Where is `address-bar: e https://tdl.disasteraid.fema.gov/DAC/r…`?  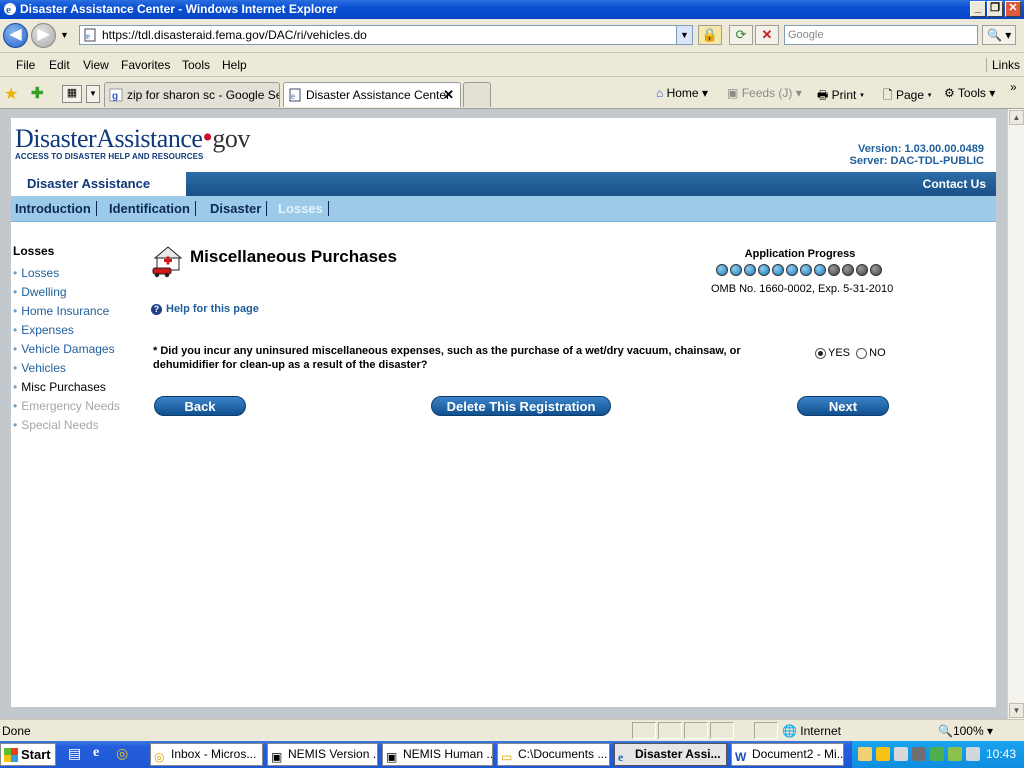
address-bar: e https://tdl.disasteraid.fema.gov/DAC/r… is located at coordinates (386, 35).